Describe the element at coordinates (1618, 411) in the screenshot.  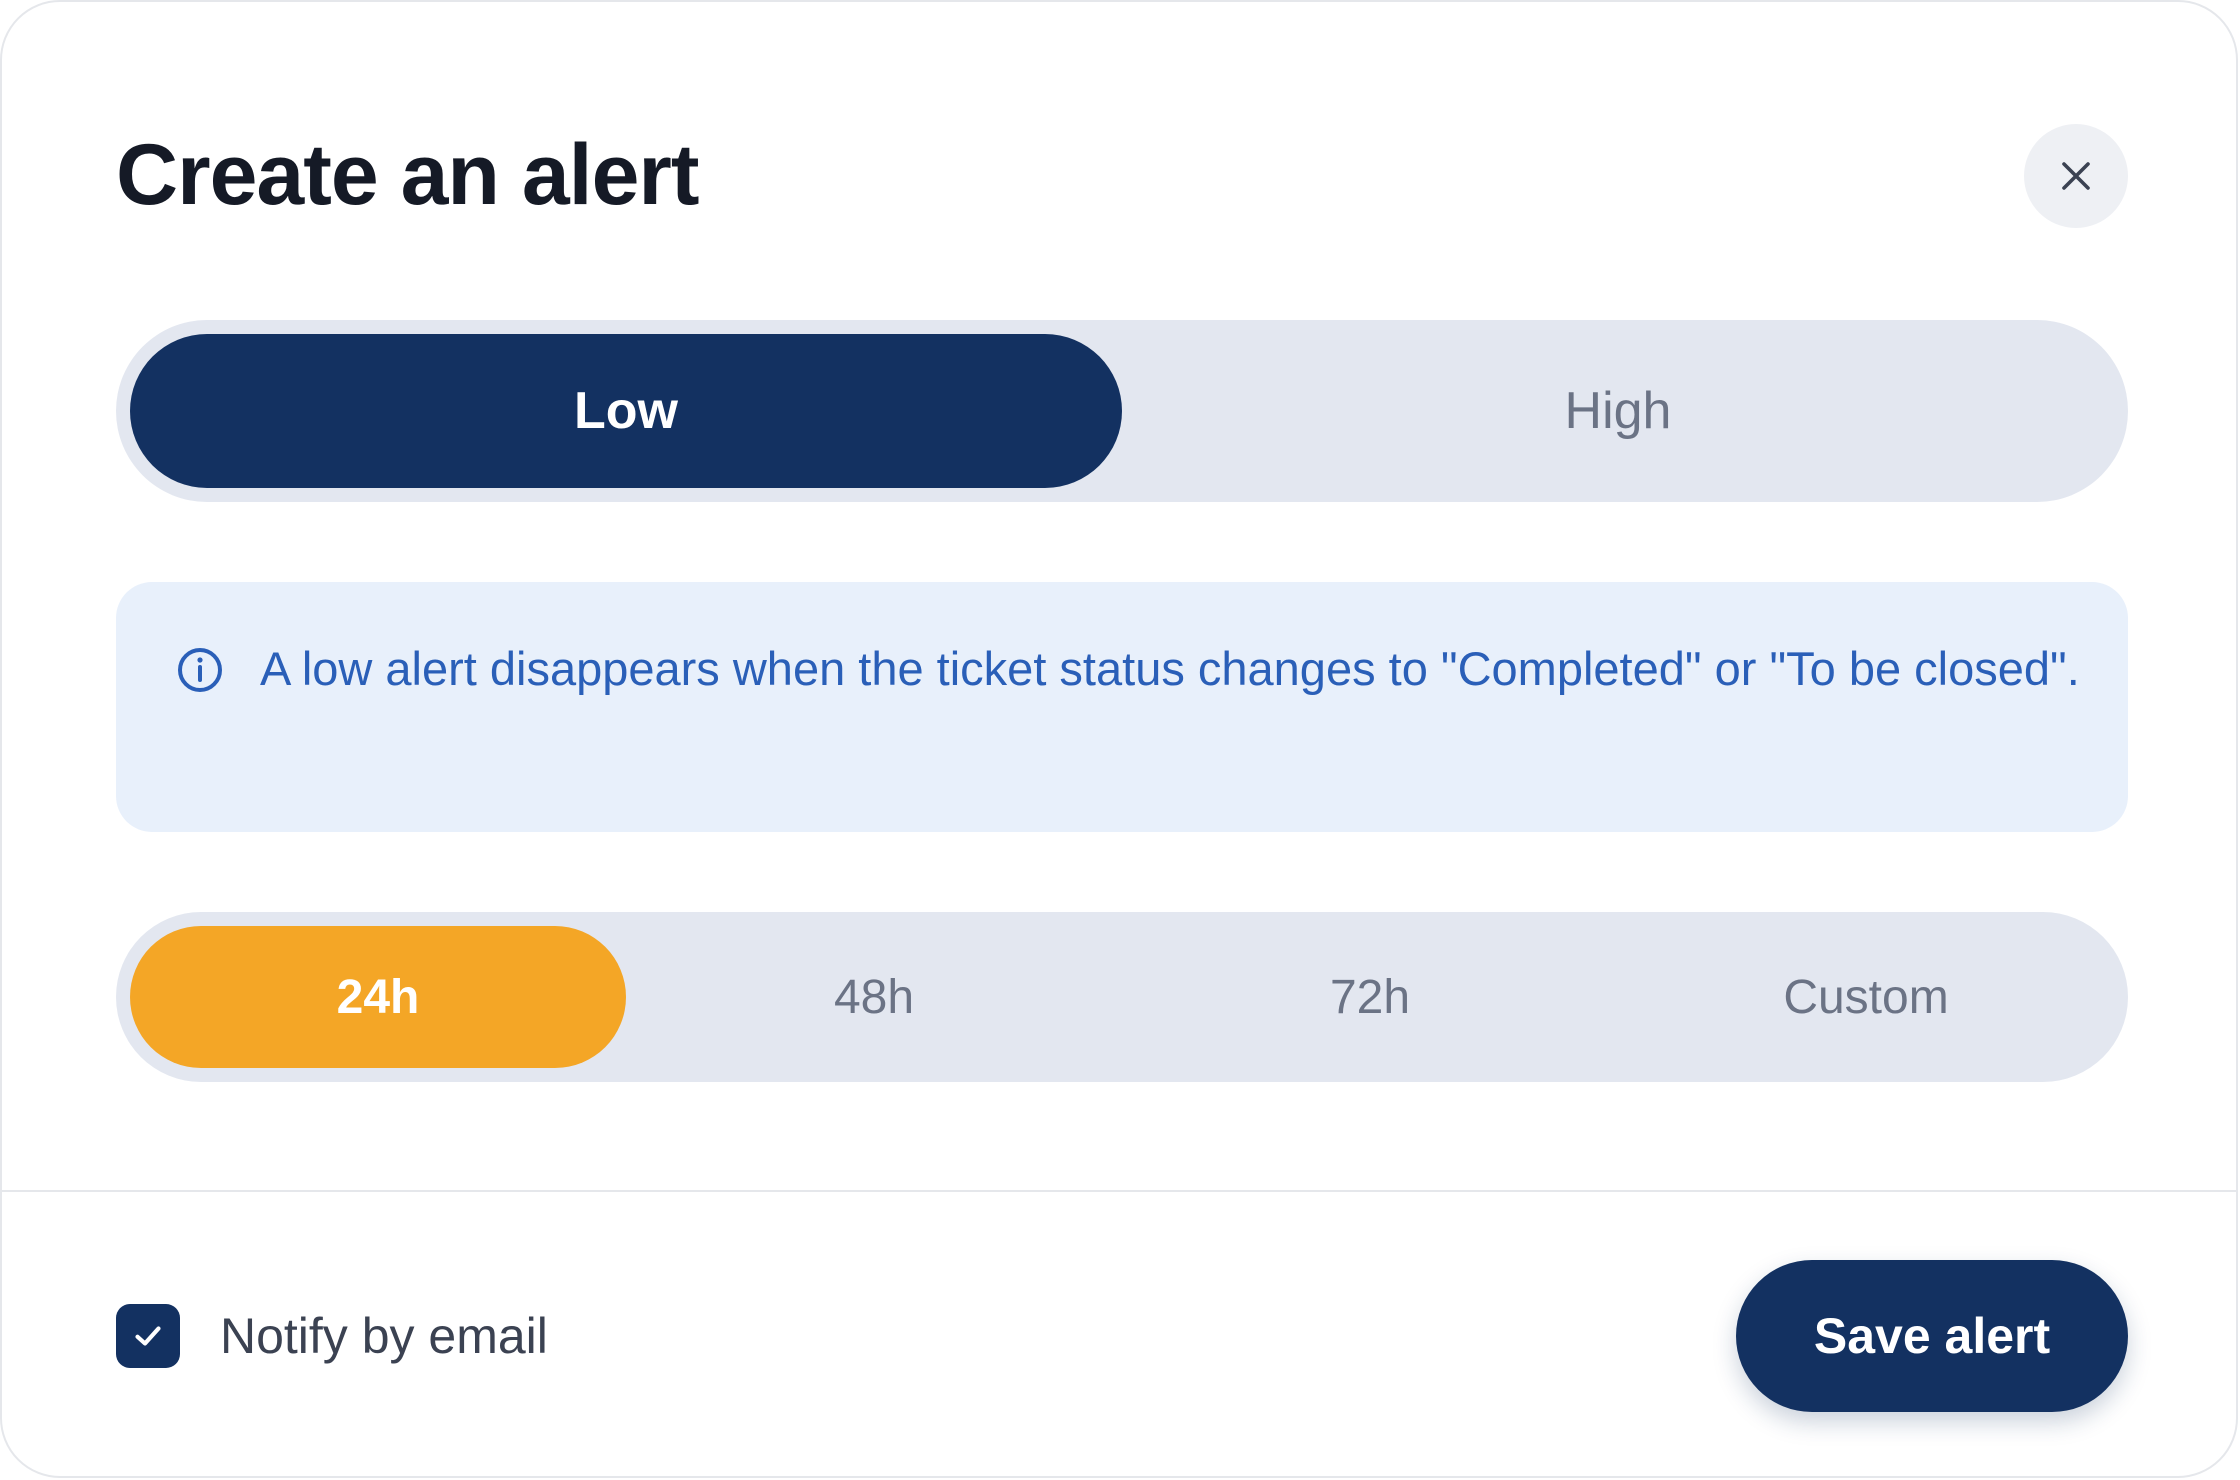
I see `priority-option-high: High` at that location.